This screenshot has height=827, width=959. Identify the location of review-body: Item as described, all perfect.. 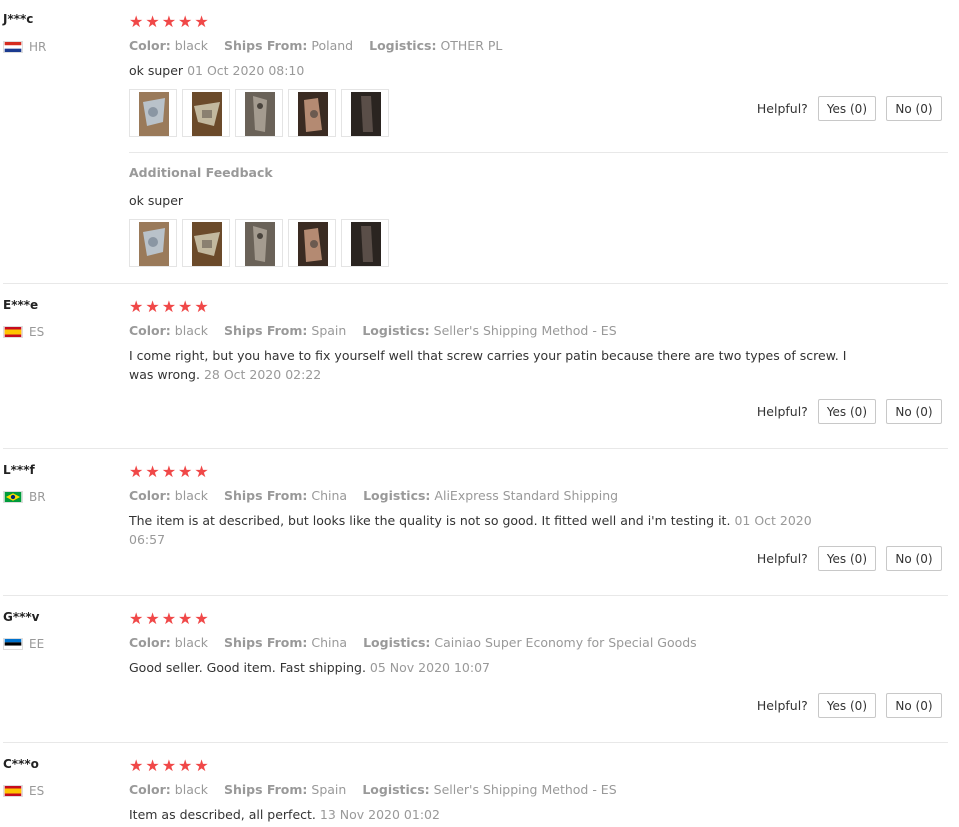
(222, 814).